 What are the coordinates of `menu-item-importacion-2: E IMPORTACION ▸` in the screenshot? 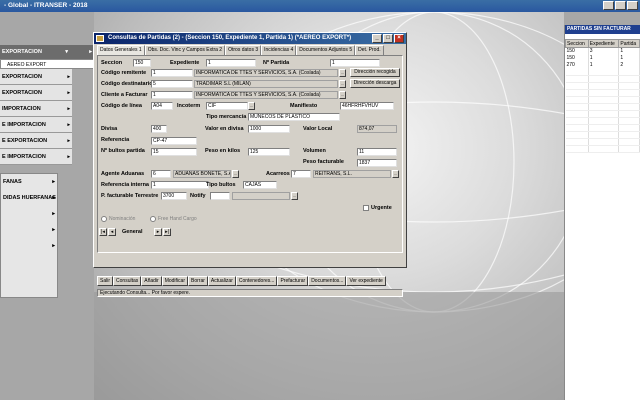 It's located at (36, 125).